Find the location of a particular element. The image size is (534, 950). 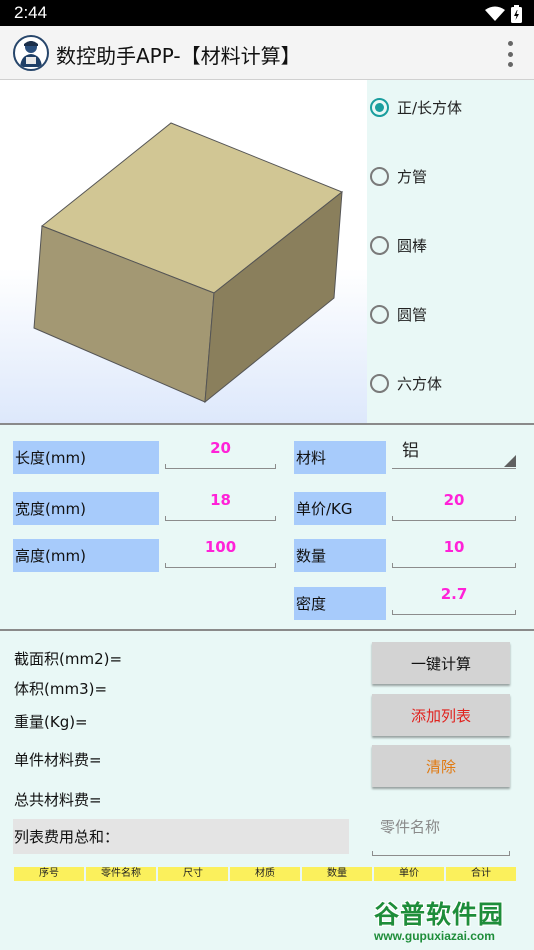

shape-option-cuboid: 正/长方体 is located at coordinates (416, 107).